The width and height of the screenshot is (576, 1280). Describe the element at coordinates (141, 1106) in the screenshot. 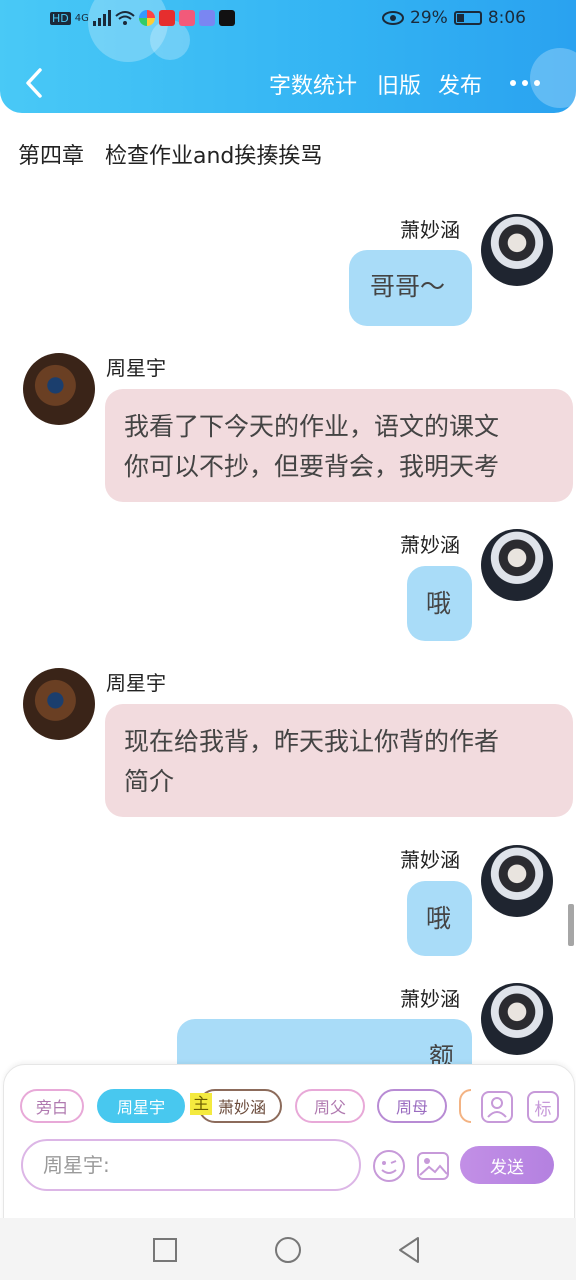

I see `chip-zhouxingyu: 周星宇` at that location.